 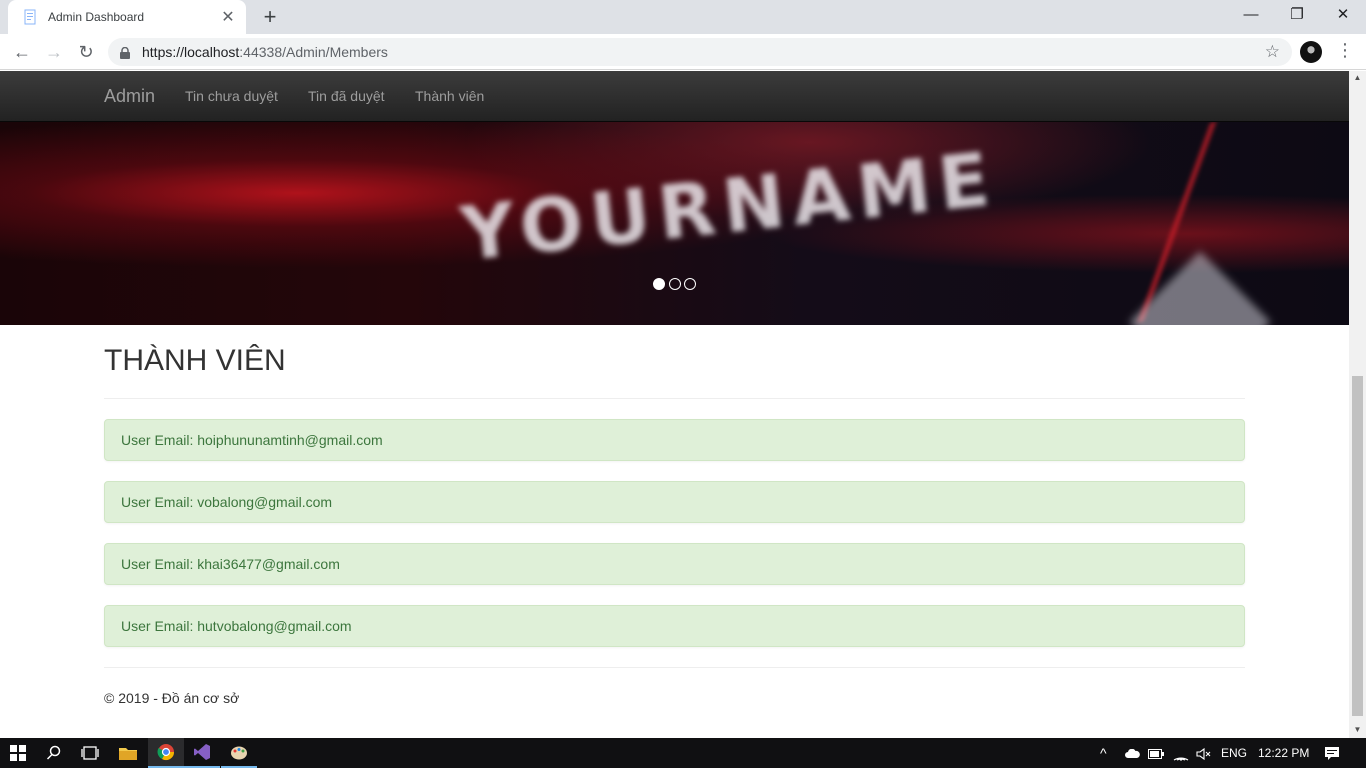 What do you see at coordinates (195, 360) in the screenshot?
I see `page-title: THÀNH VIÊN` at bounding box center [195, 360].